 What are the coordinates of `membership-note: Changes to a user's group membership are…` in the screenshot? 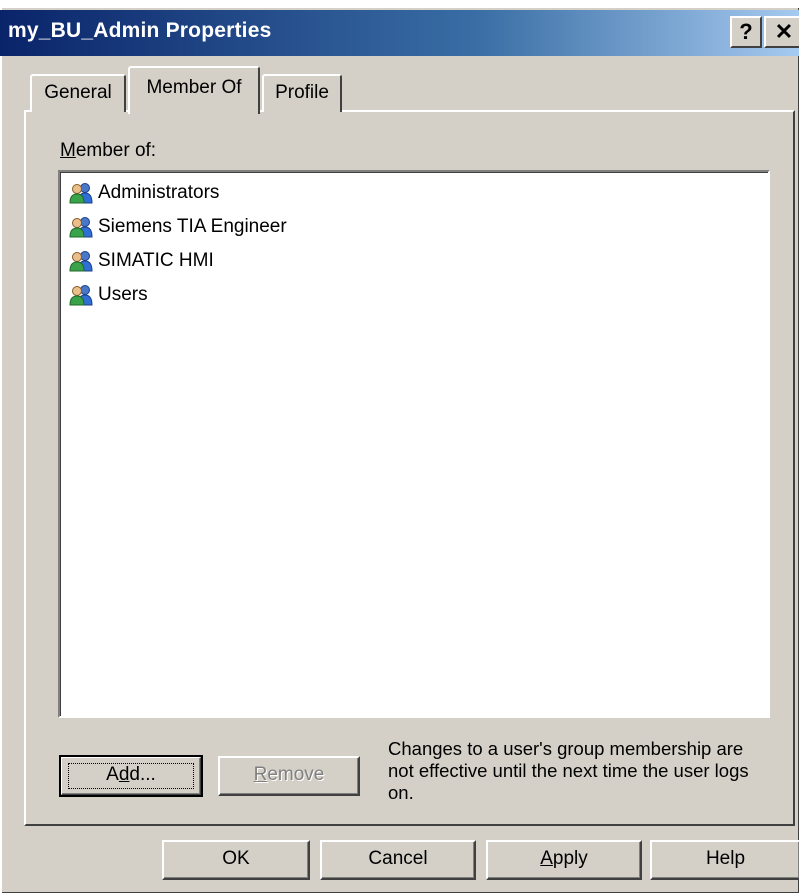 It's located at (568, 770).